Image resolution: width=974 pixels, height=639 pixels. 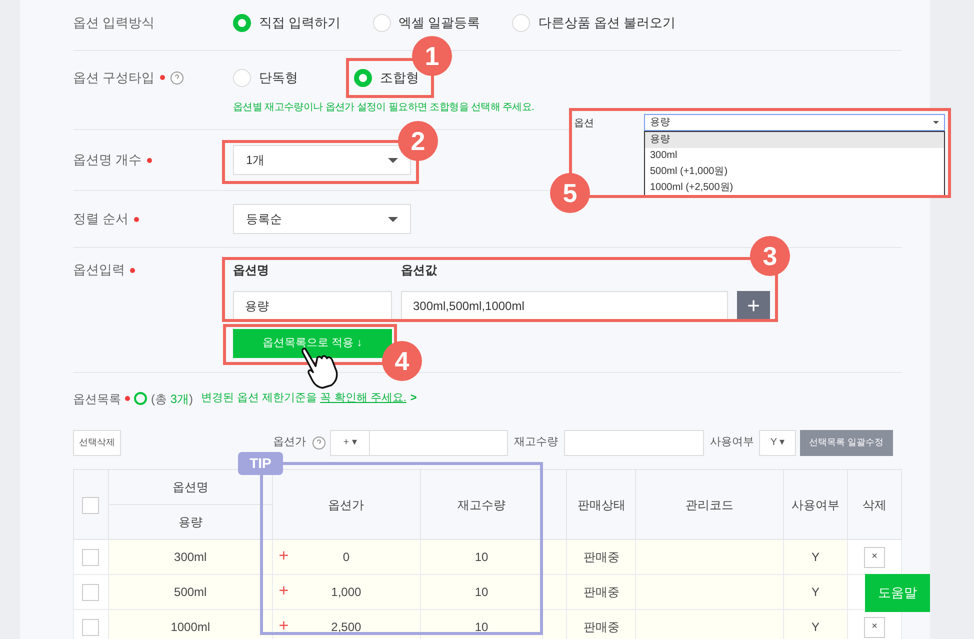 I want to click on column-header: 옵션값, so click(x=419, y=270).